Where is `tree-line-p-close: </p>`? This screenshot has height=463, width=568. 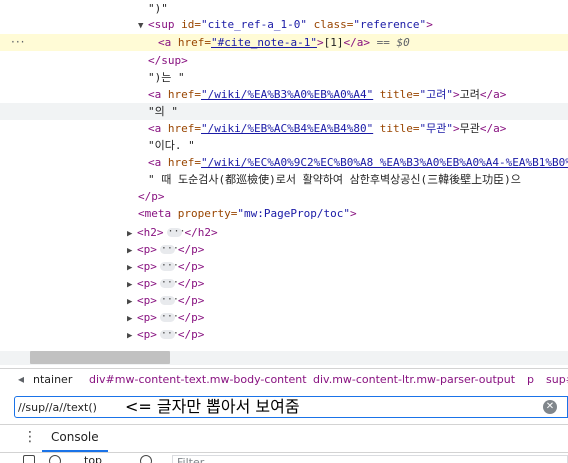
tree-line-p-close: </p> is located at coordinates (284, 196).